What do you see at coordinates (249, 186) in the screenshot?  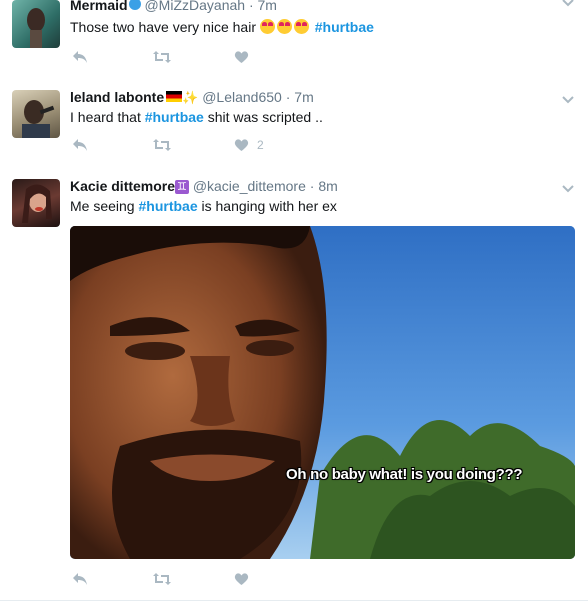 I see `username: @kacie_dittemore` at bounding box center [249, 186].